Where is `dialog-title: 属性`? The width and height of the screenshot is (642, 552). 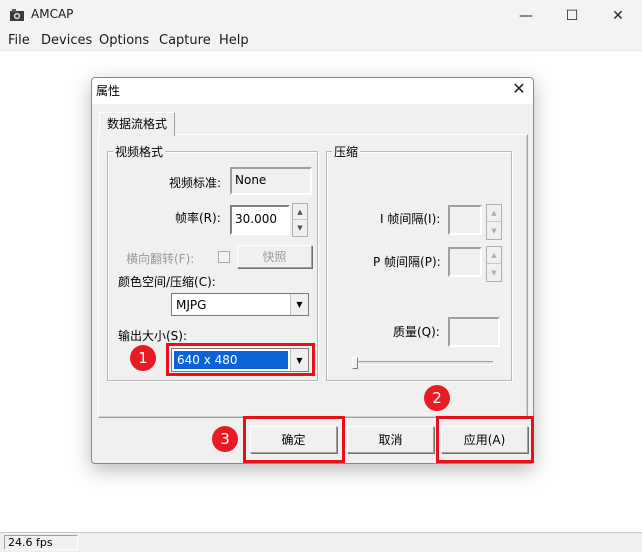
dialog-title: 属性 is located at coordinates (108, 91).